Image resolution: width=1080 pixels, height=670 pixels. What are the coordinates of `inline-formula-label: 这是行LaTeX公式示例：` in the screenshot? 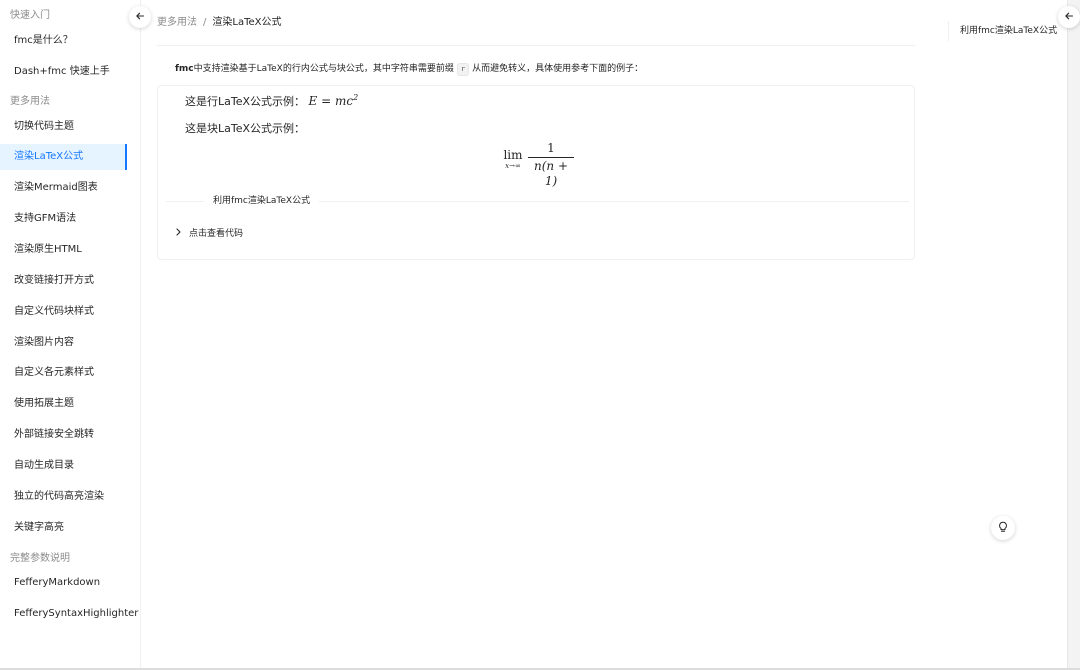 It's located at (245, 101).